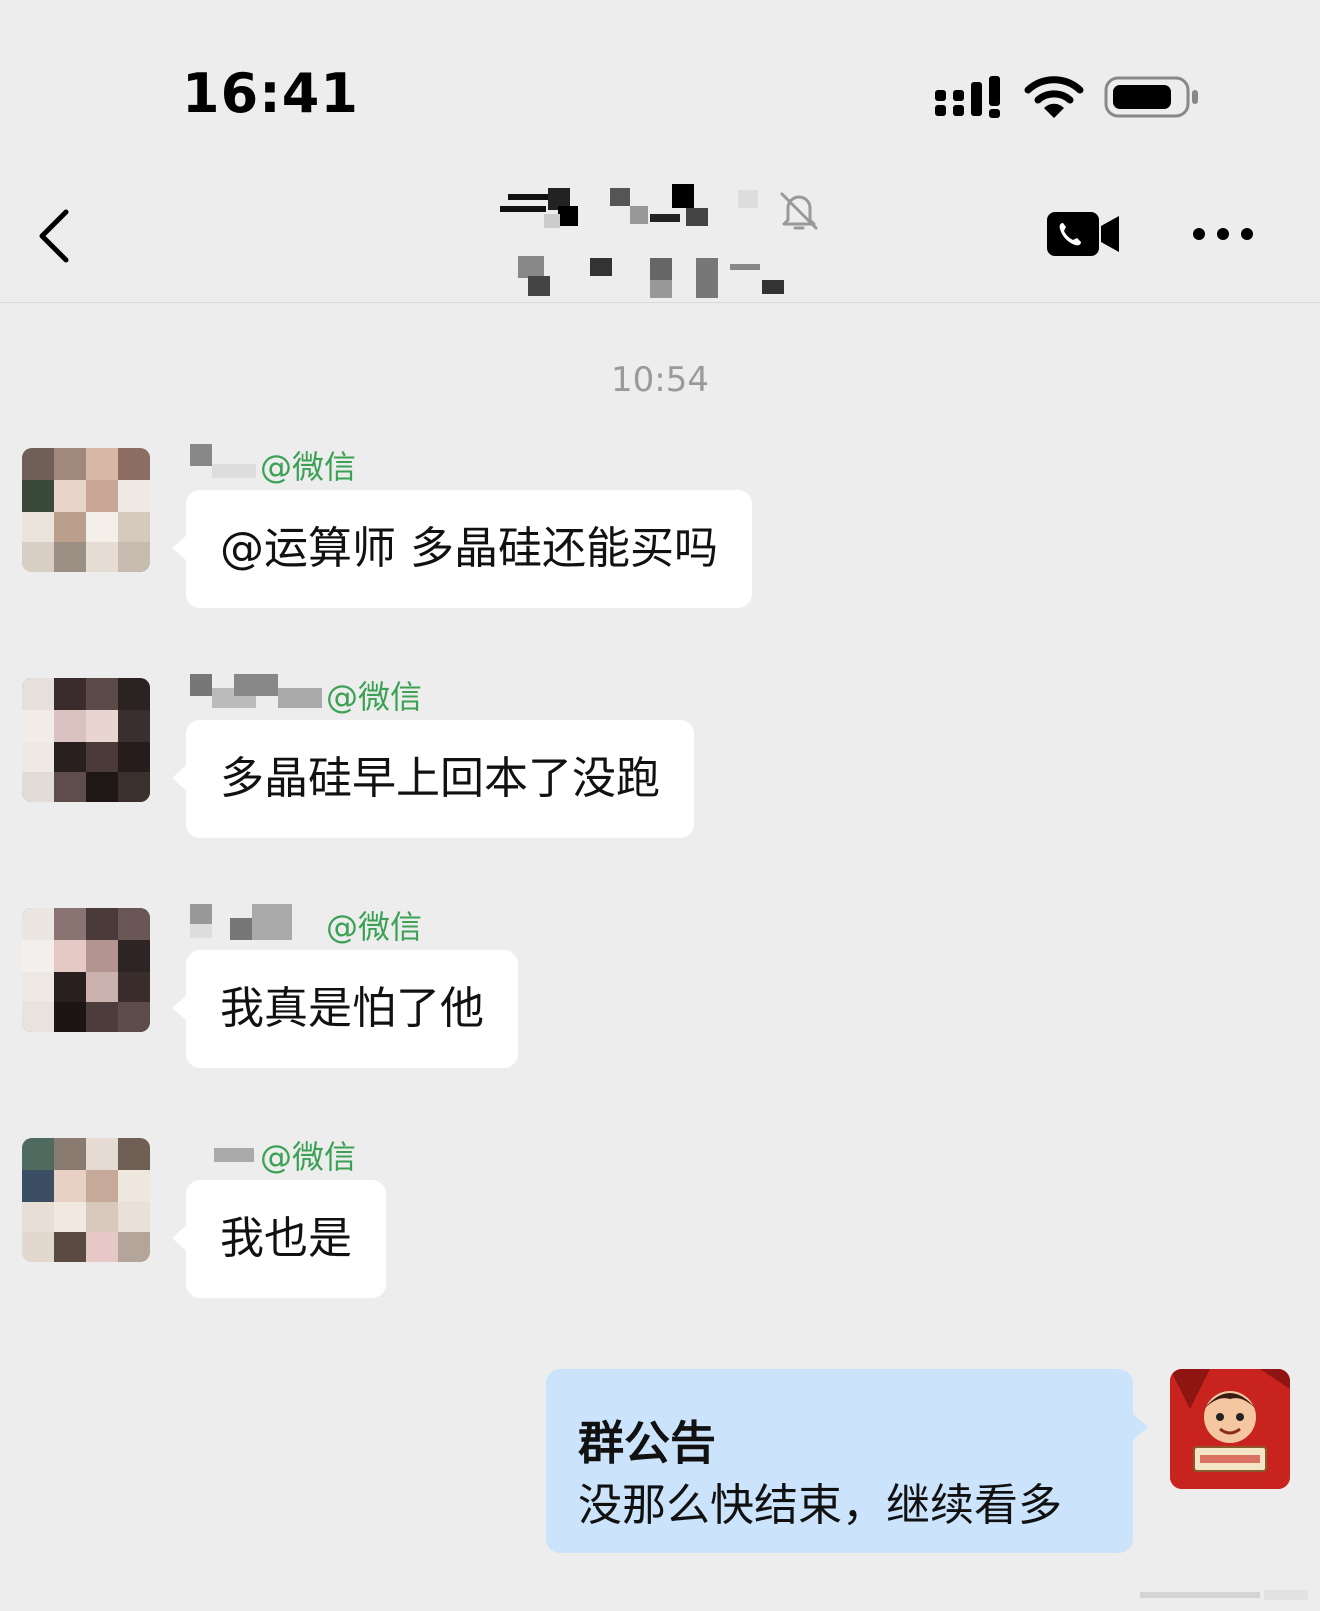 The height and width of the screenshot is (1611, 1320). What do you see at coordinates (1223, 234) in the screenshot?
I see `more-icon` at bounding box center [1223, 234].